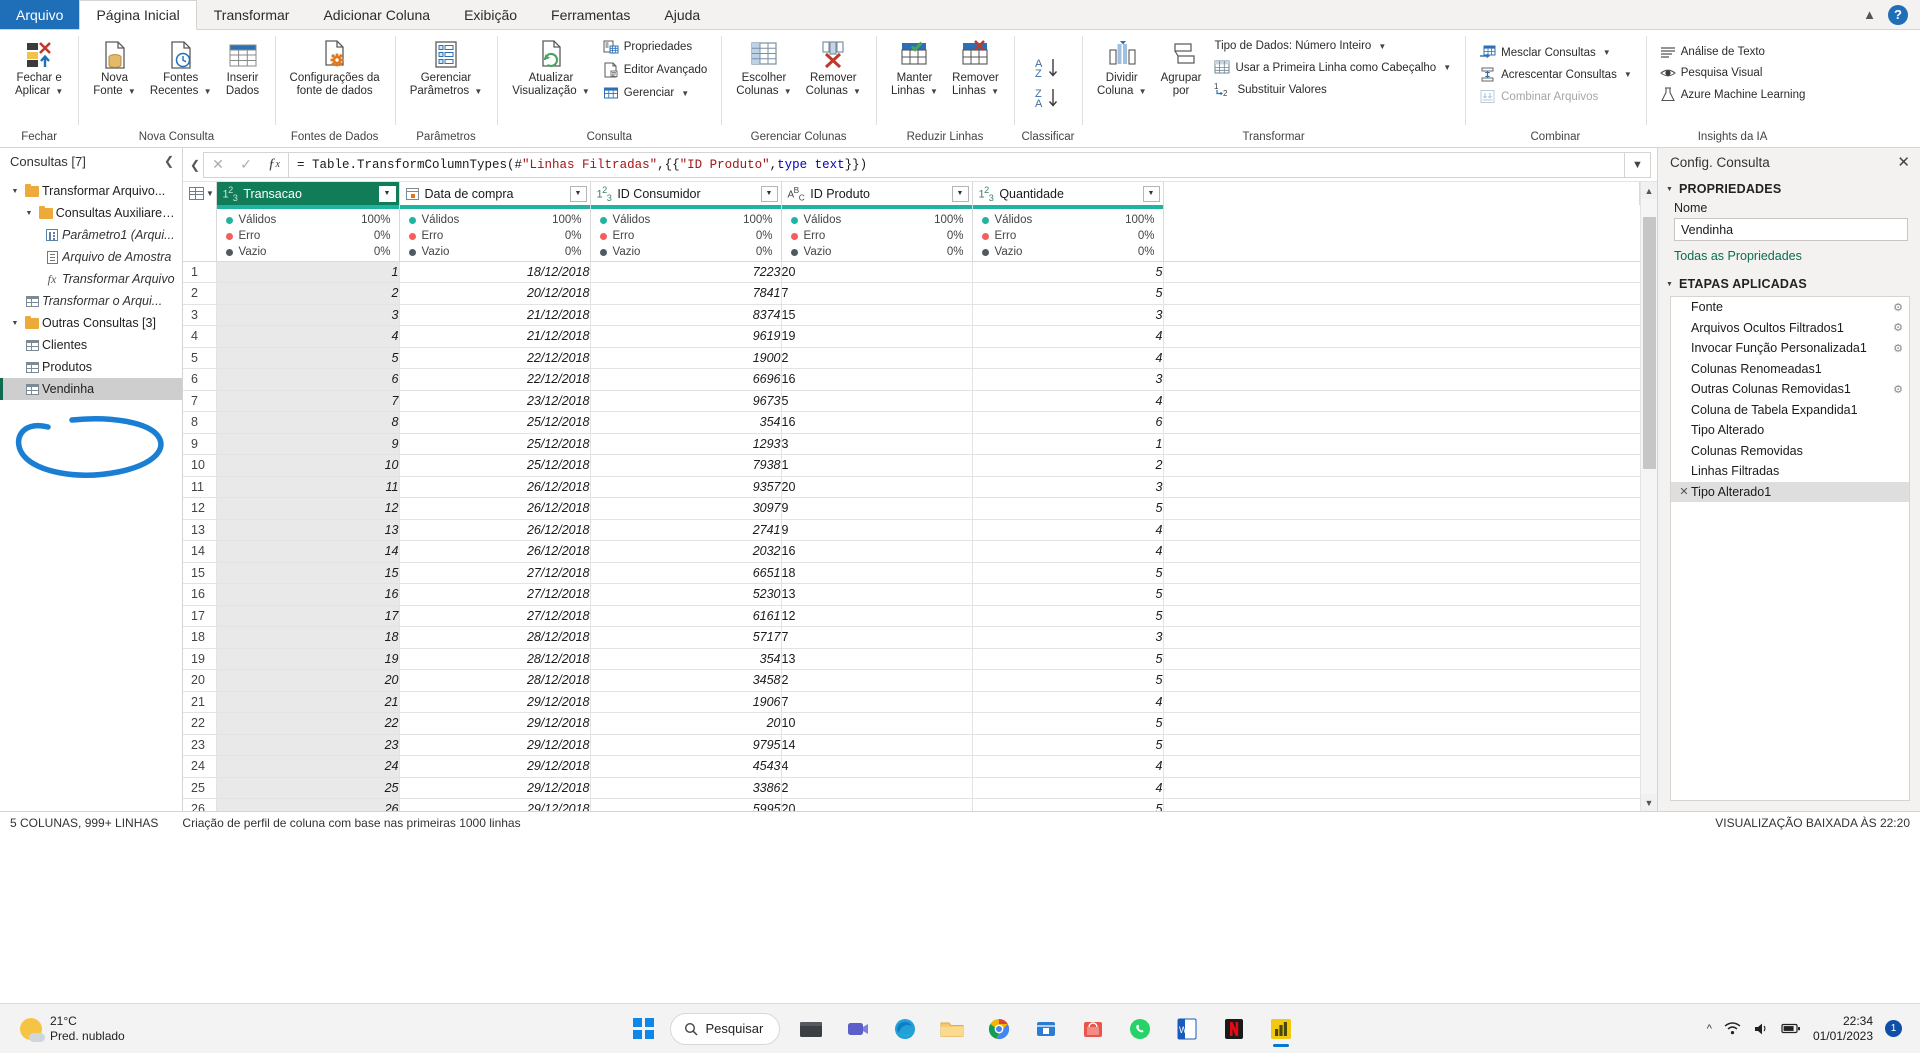 The image size is (1920, 1053). I want to click on step-tipo-alterado: Tipo Alterado, so click(1790, 430).